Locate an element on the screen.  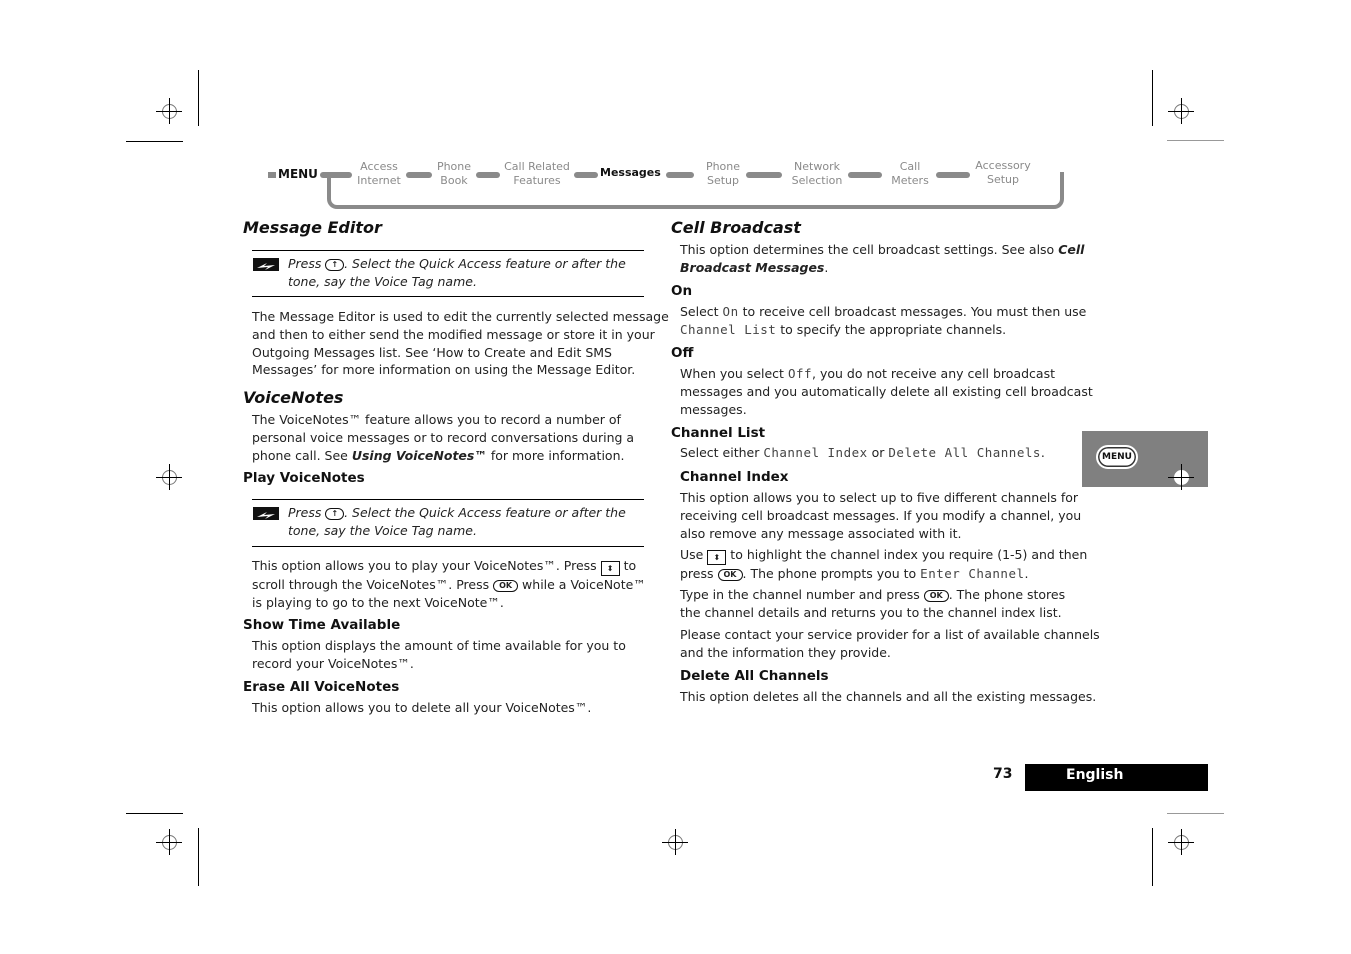
subsection-title-delete-all-channels: Delete All Channels is located at coordinates (754, 676).